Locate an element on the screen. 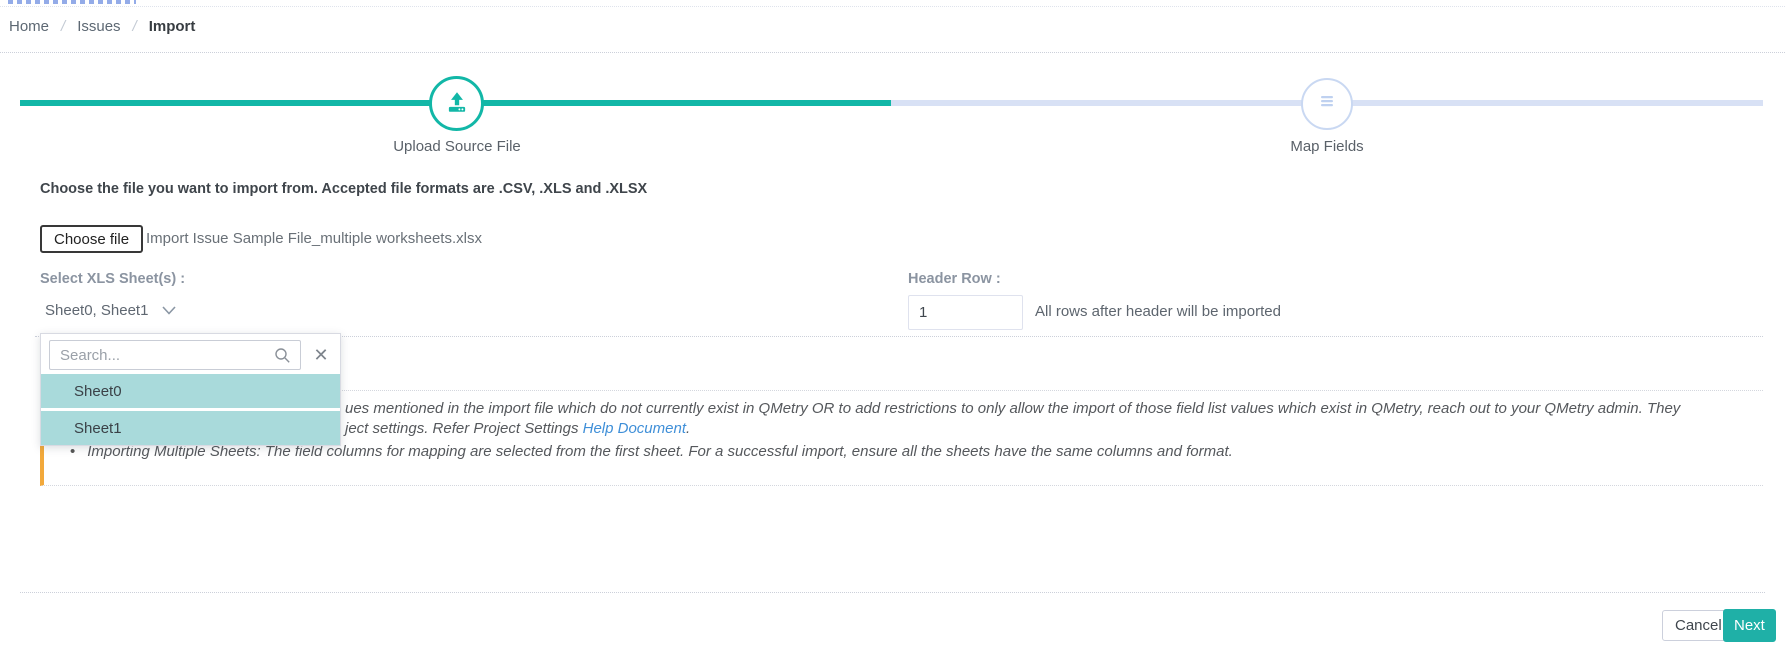 The height and width of the screenshot is (653, 1785). choose-file-button: Choose file is located at coordinates (92, 239).